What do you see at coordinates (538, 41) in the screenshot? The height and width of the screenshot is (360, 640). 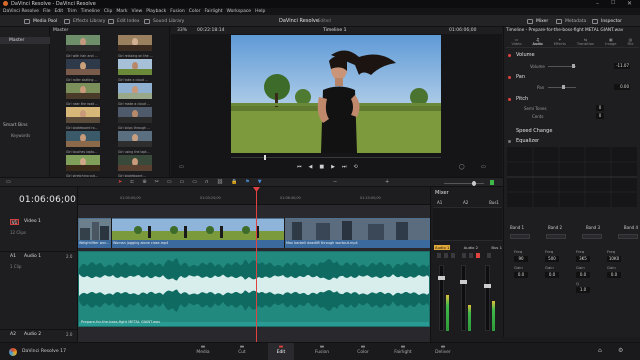 I see `tab-audio: ♫ Audio` at bounding box center [538, 41].